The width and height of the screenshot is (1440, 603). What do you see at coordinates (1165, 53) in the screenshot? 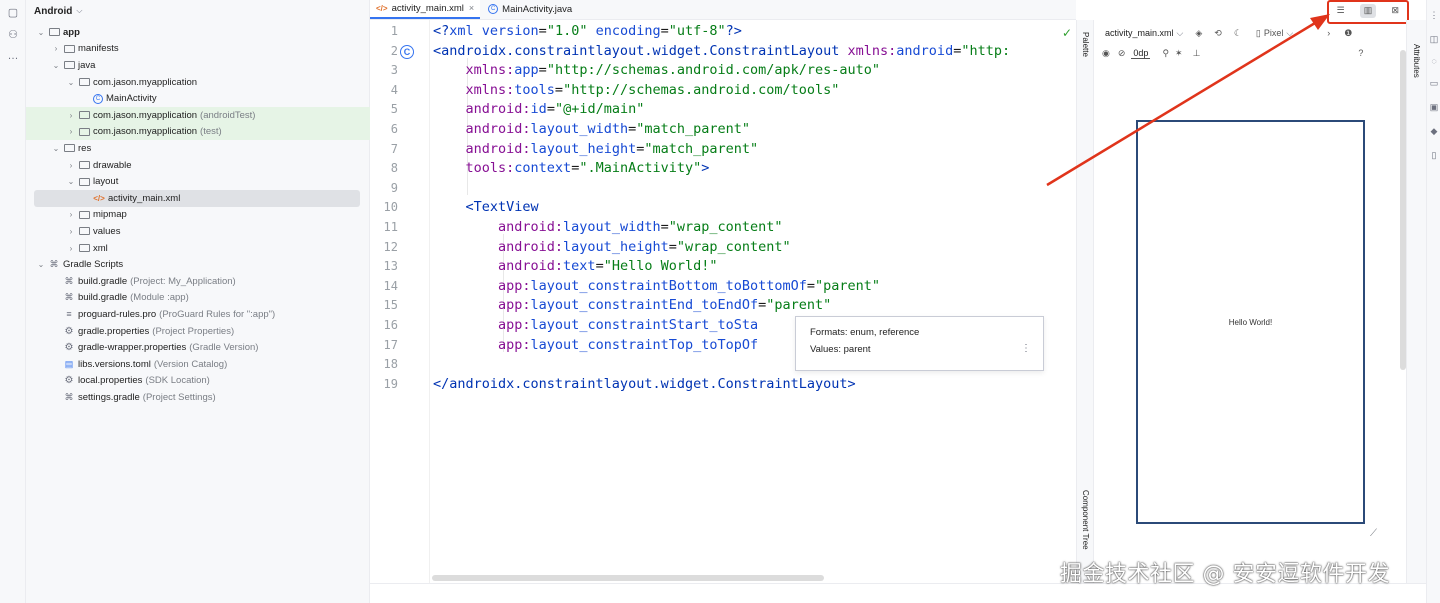
I see `clear-constraints-icon: ⚲` at bounding box center [1165, 53].